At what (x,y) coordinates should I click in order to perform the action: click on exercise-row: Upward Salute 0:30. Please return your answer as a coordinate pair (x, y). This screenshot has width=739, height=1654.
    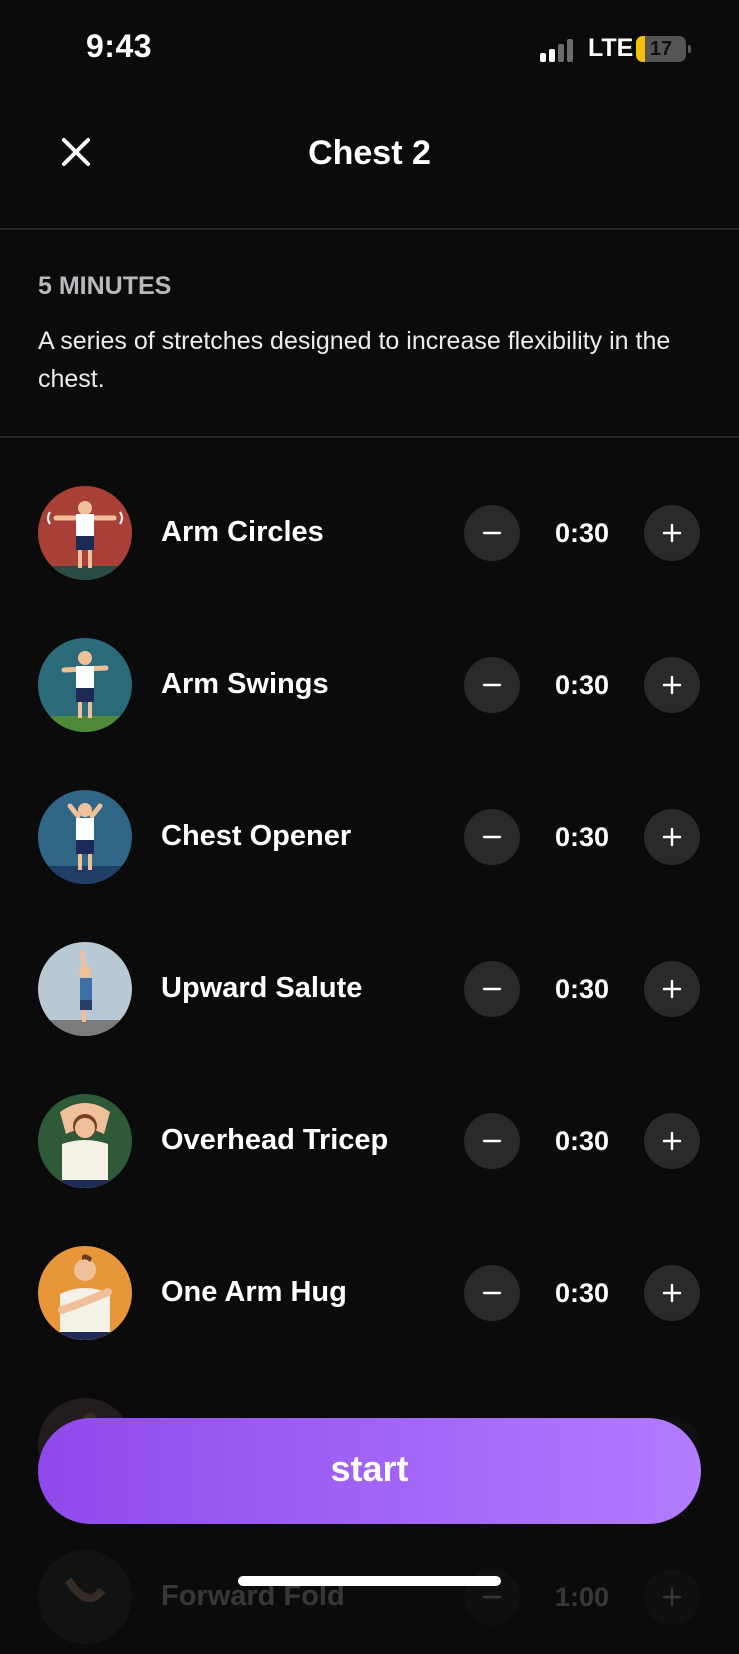
    Looking at the image, I should click on (369, 970).